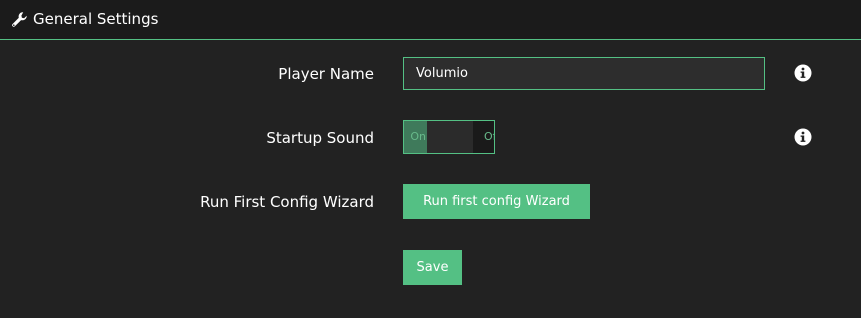  I want to click on toggle-off-side: Off, so click(483, 137).